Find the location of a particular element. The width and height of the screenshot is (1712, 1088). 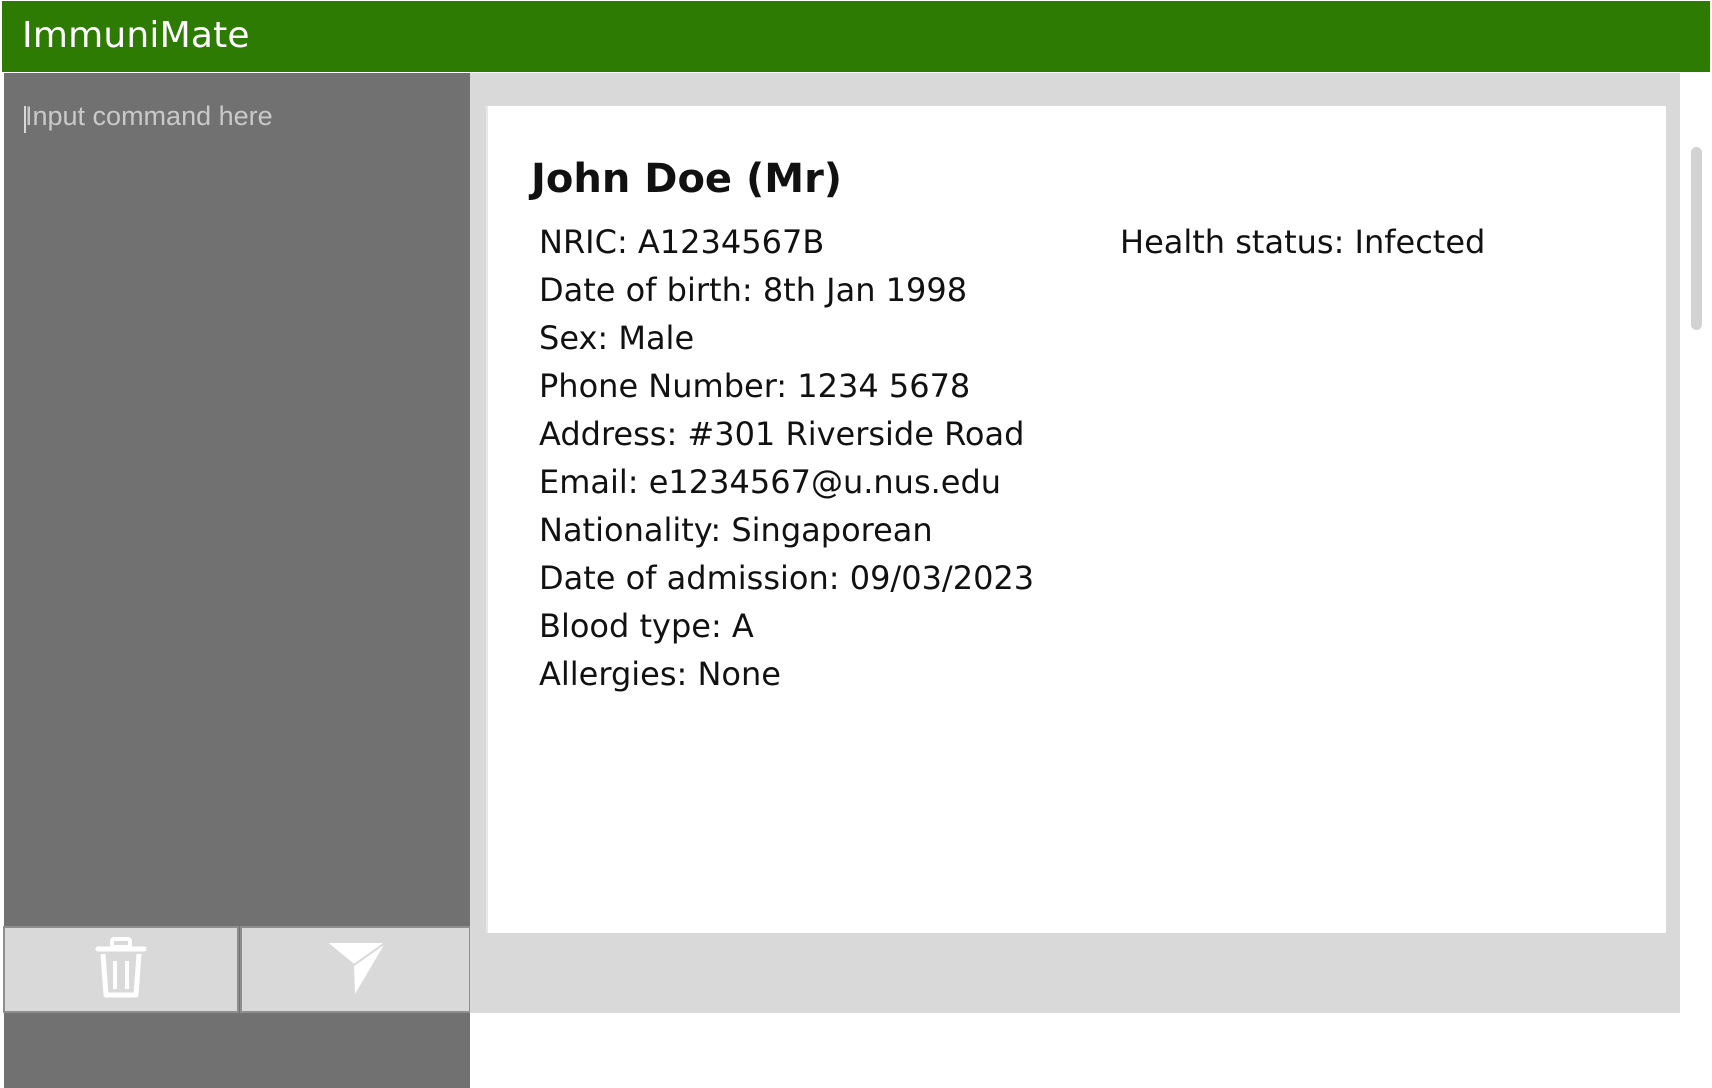

command-button-row is located at coordinates (237, 969).